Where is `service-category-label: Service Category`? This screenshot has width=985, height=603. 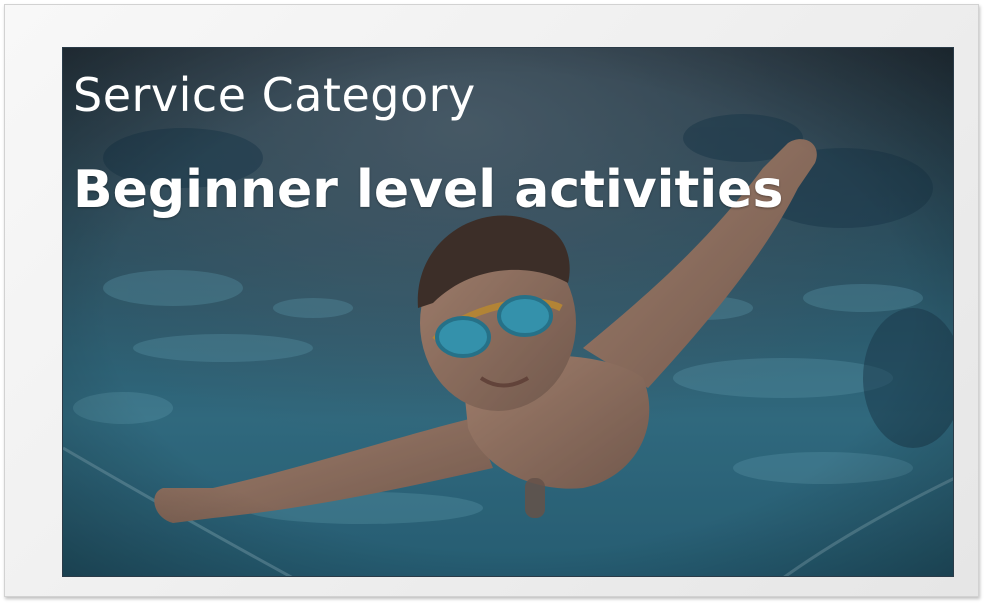 service-category-label: Service Category is located at coordinates (274, 95).